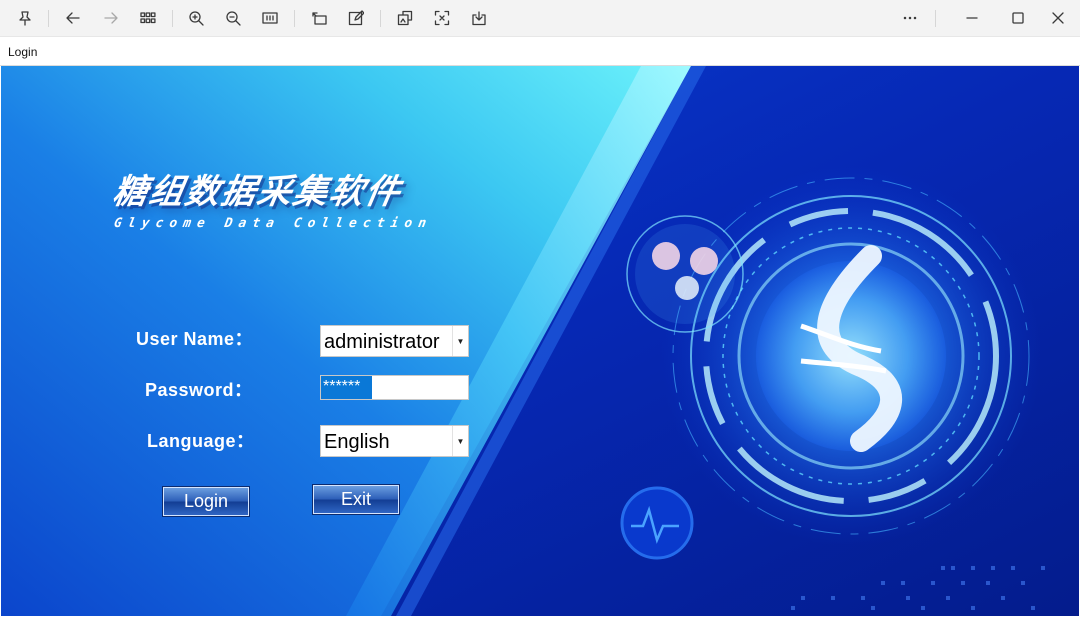 The height and width of the screenshot is (617, 1080). I want to click on pin-icon, so click(25, 18).